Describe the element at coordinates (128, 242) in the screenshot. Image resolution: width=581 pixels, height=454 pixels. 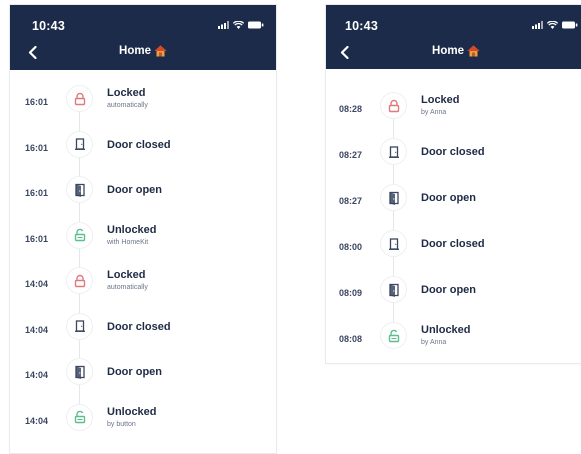
I see `event-detail: with HomeKit` at that location.